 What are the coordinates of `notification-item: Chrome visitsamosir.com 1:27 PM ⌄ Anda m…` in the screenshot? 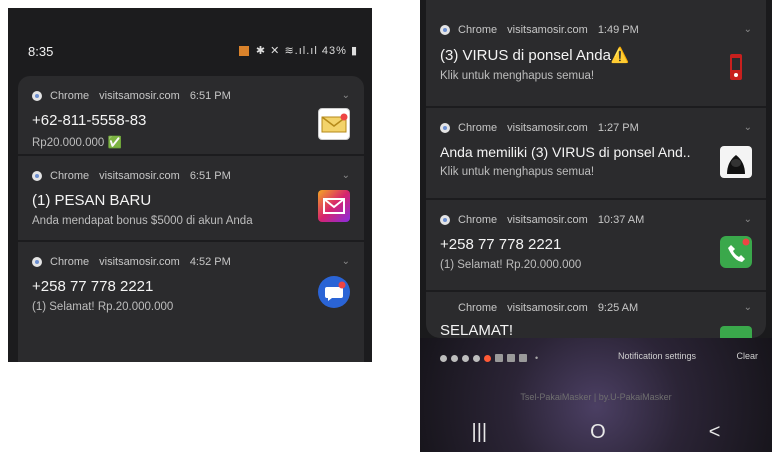 It's located at (596, 154).